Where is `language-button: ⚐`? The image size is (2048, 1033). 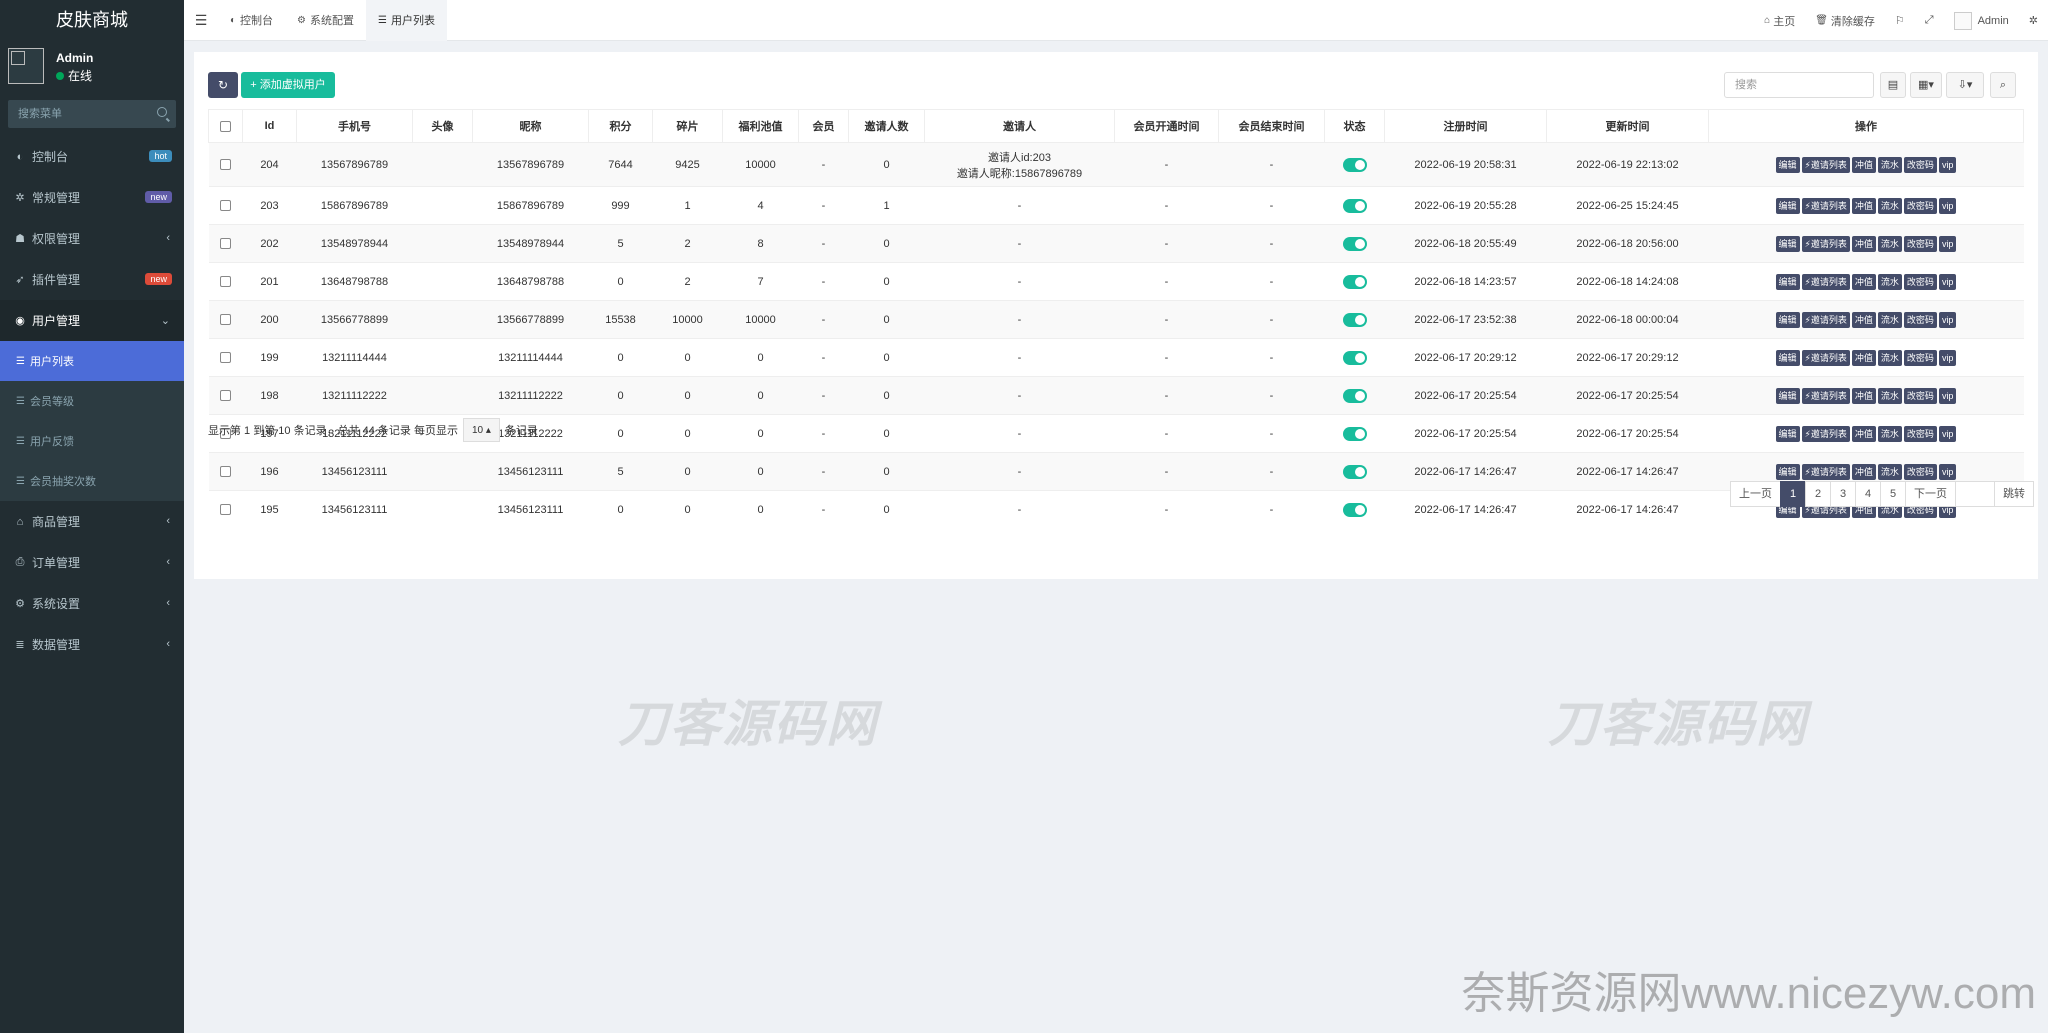 language-button: ⚐ is located at coordinates (1900, 20).